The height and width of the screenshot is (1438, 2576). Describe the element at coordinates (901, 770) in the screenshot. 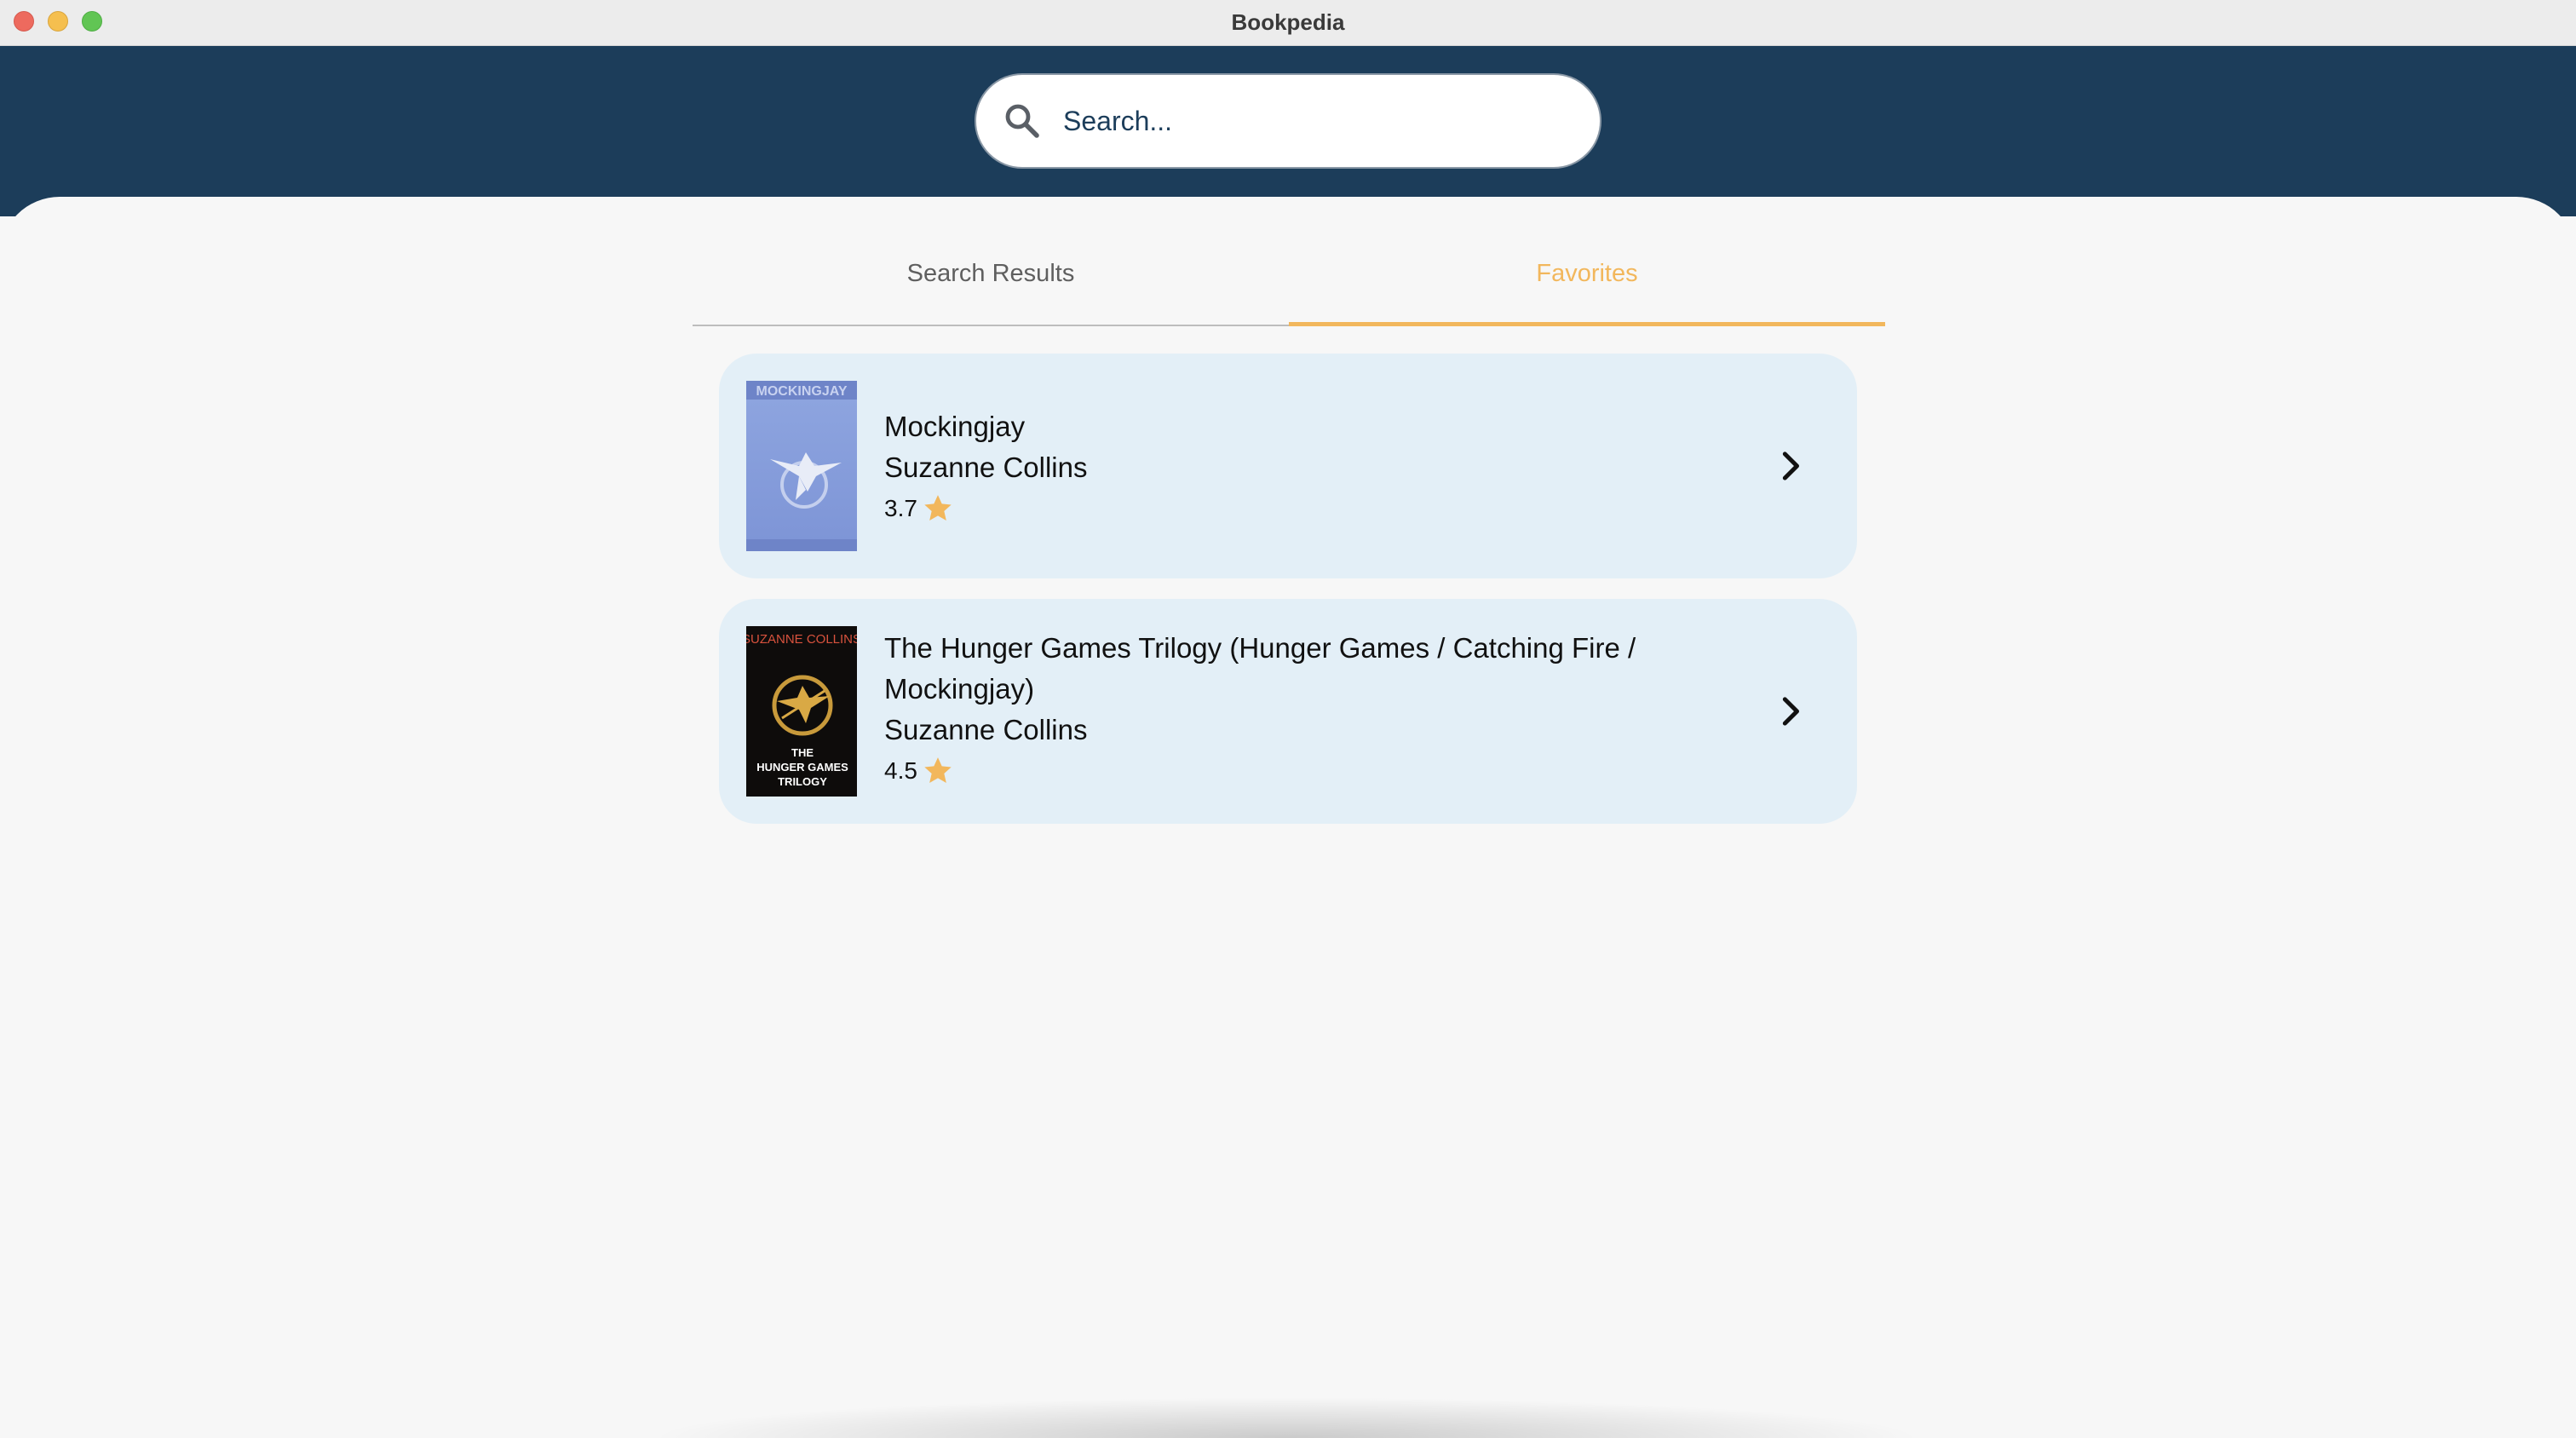

I see `rating-value: 4.5` at that location.